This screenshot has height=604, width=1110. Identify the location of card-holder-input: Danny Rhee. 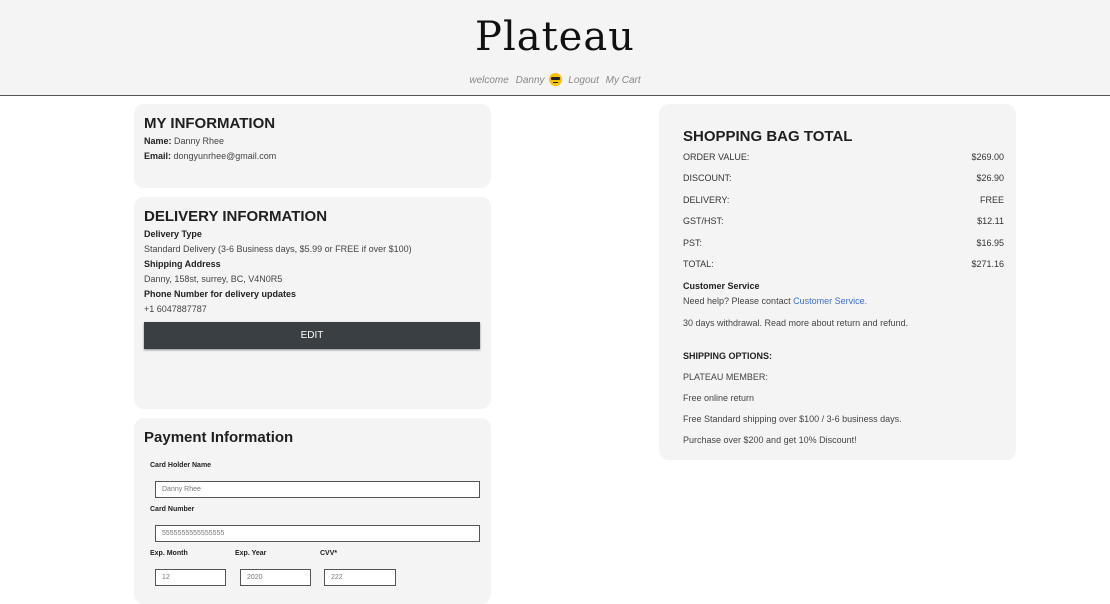
(317, 489).